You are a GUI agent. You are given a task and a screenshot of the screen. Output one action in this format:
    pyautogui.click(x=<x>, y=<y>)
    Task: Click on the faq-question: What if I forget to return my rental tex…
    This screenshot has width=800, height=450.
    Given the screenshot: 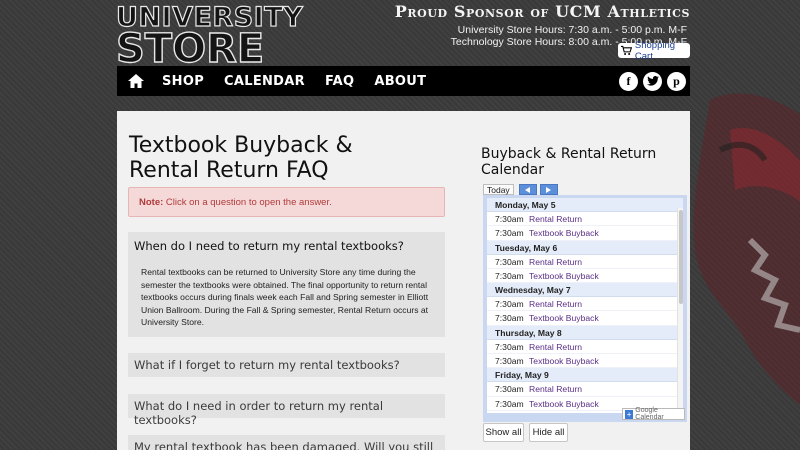 What is the action you would take?
    pyautogui.click(x=286, y=365)
    